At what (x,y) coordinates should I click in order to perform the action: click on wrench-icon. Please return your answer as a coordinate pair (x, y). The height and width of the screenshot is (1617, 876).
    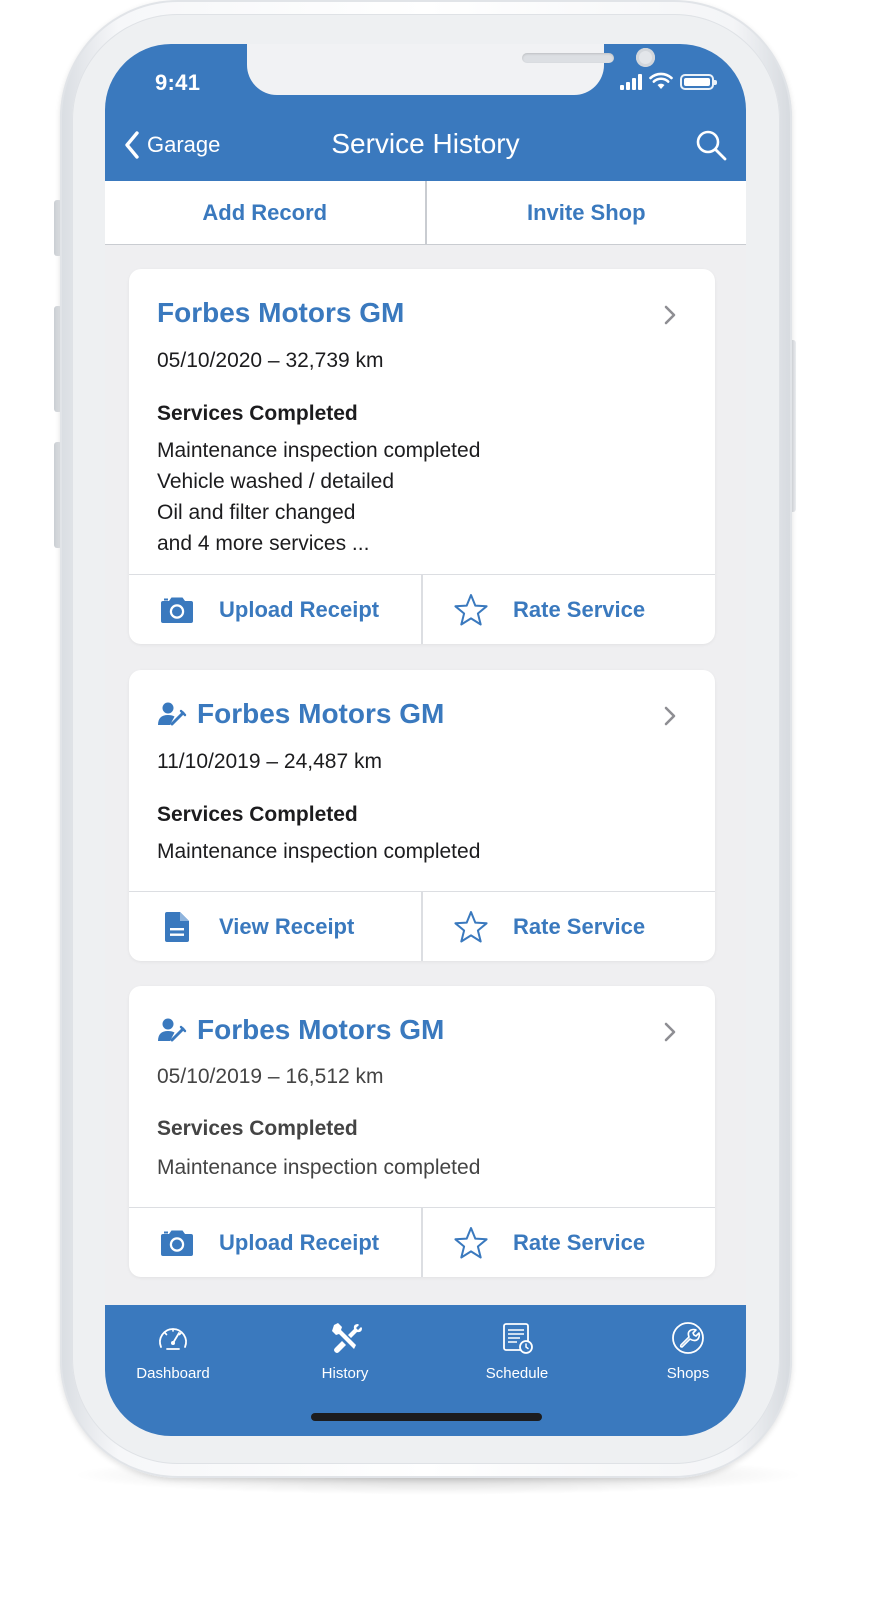
    Looking at the image, I should click on (688, 1338).